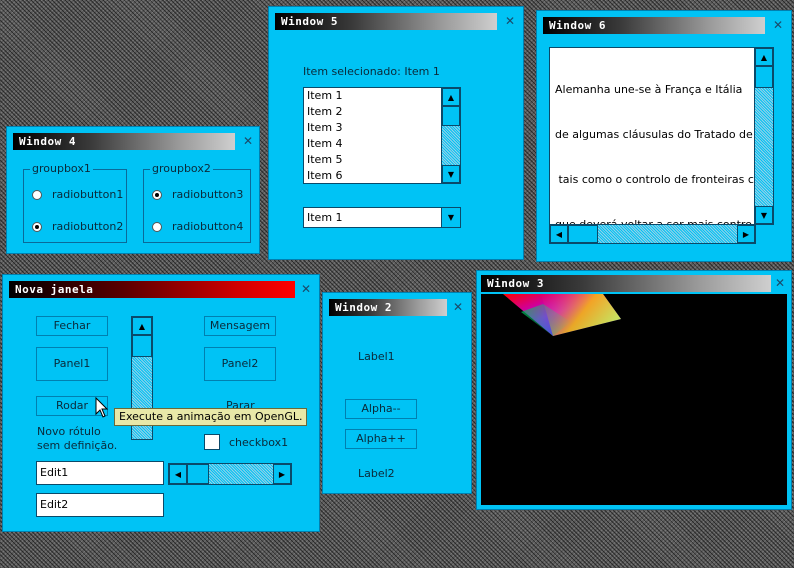  Describe the element at coordinates (230, 474) in the screenshot. I see `horizontal-scrollbar: ◀ ▶` at that location.